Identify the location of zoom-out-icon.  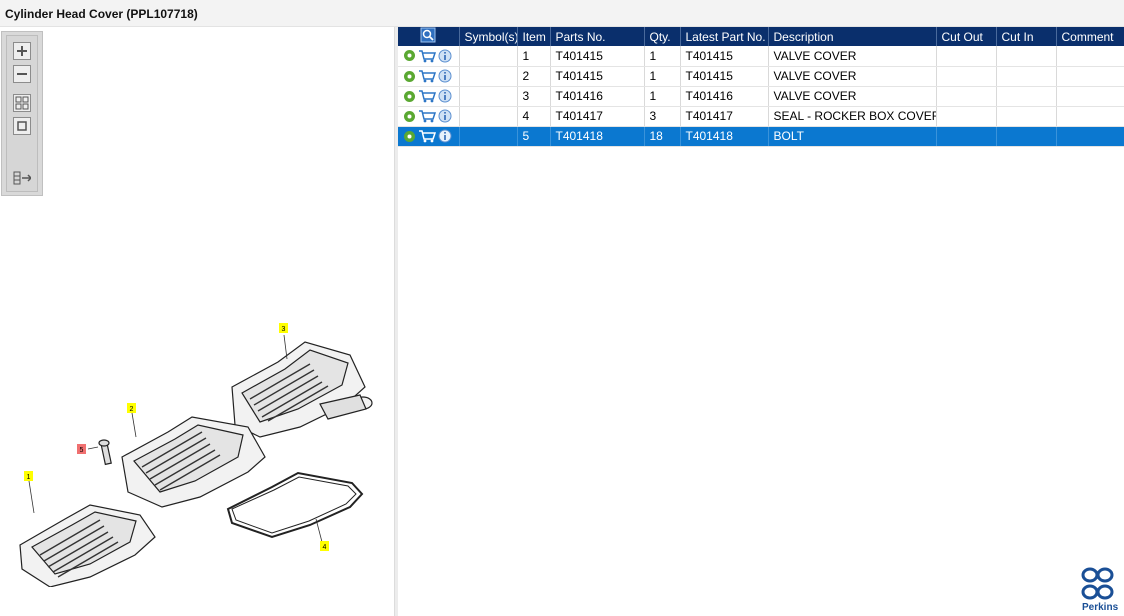
(22, 74).